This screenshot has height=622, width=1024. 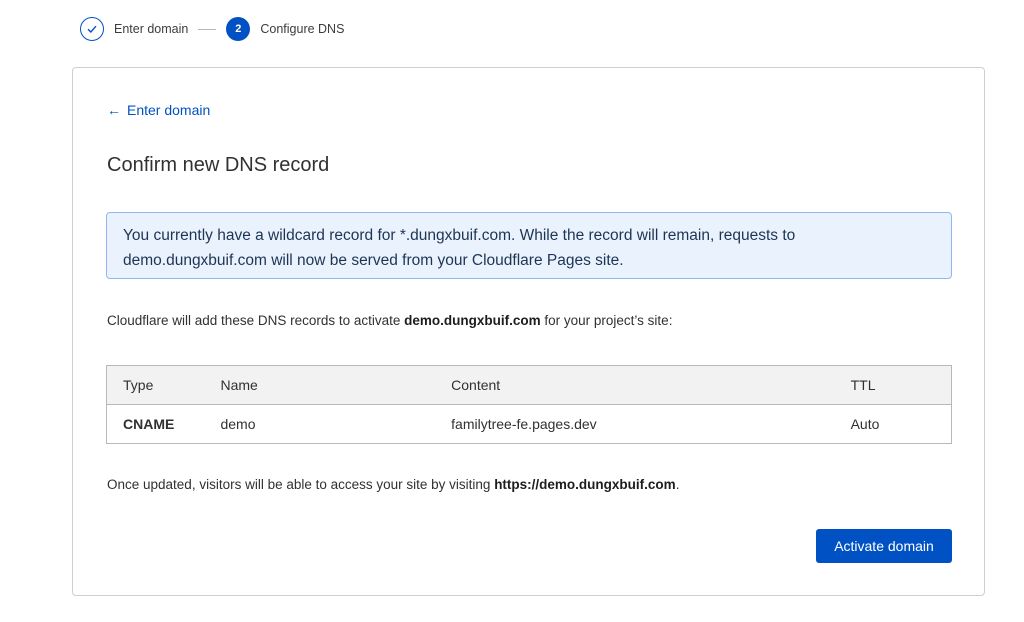 I want to click on column-header-ttl: TTL, so click(x=893, y=385).